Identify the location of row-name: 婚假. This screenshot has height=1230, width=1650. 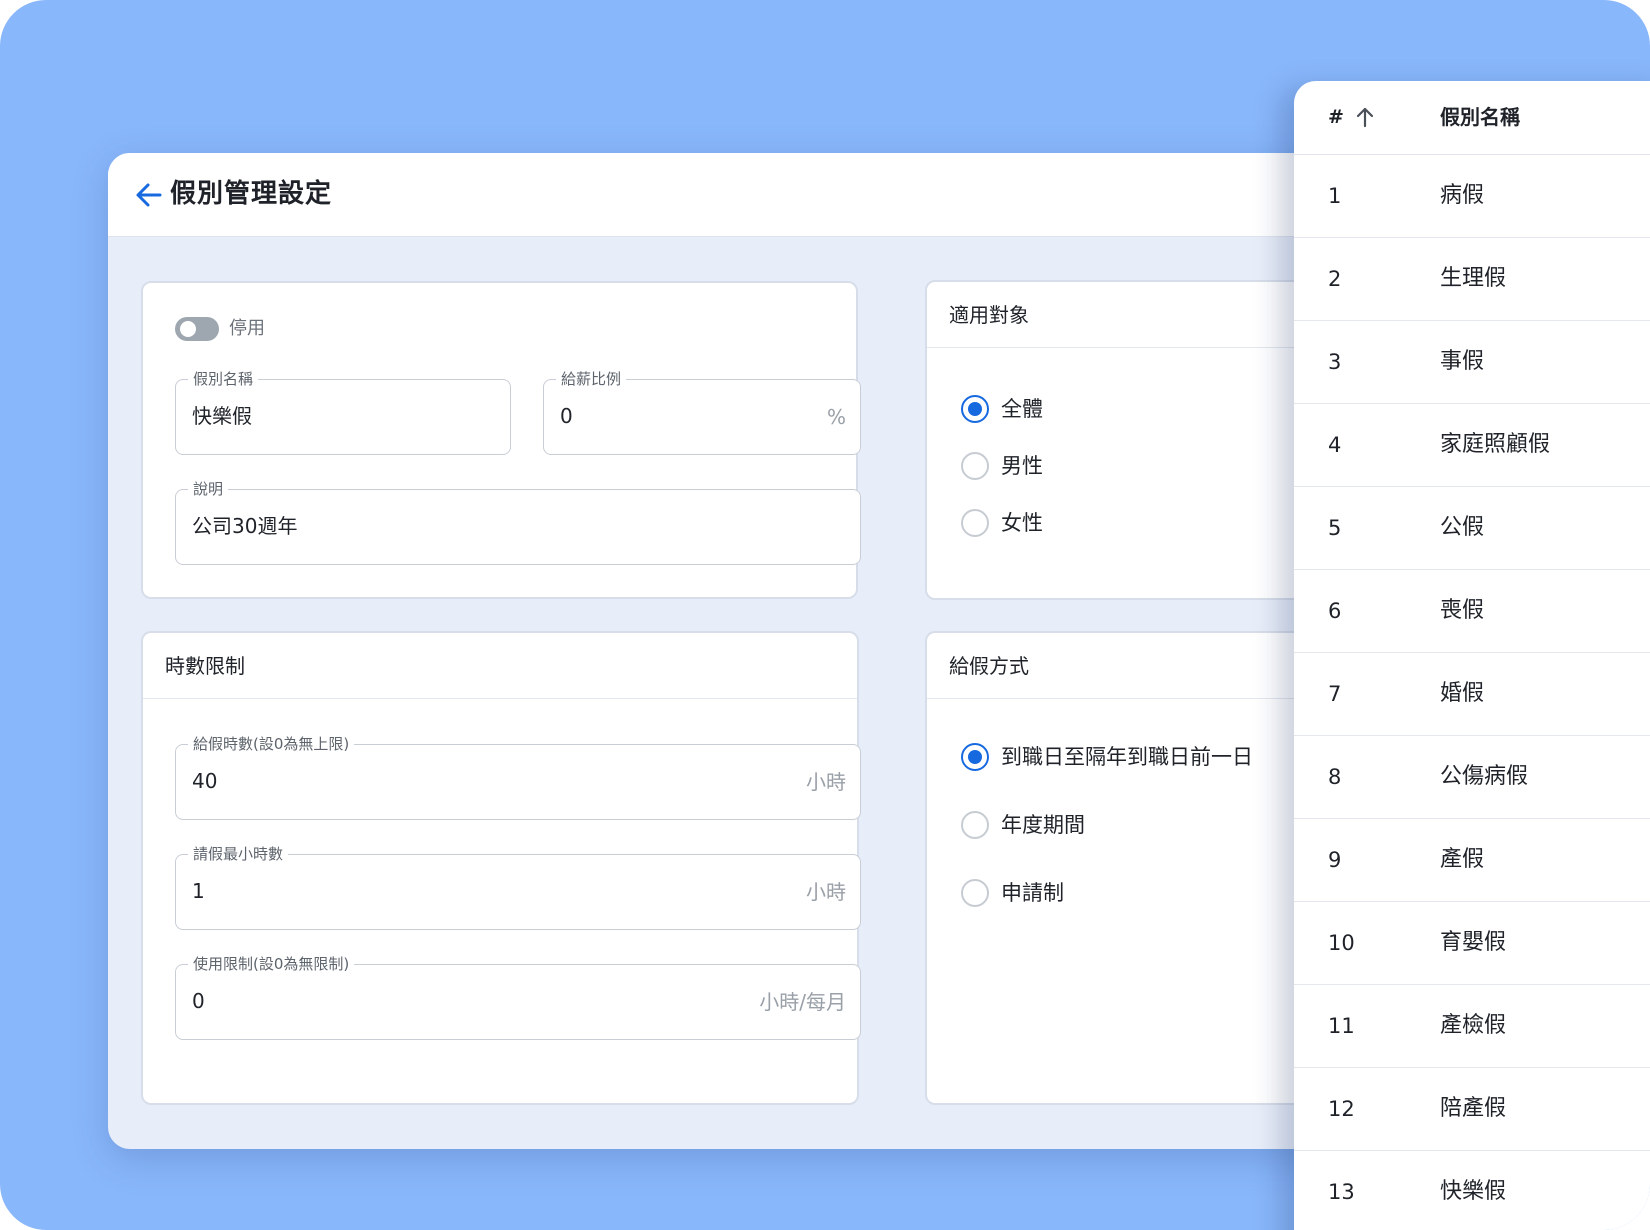
(1462, 693).